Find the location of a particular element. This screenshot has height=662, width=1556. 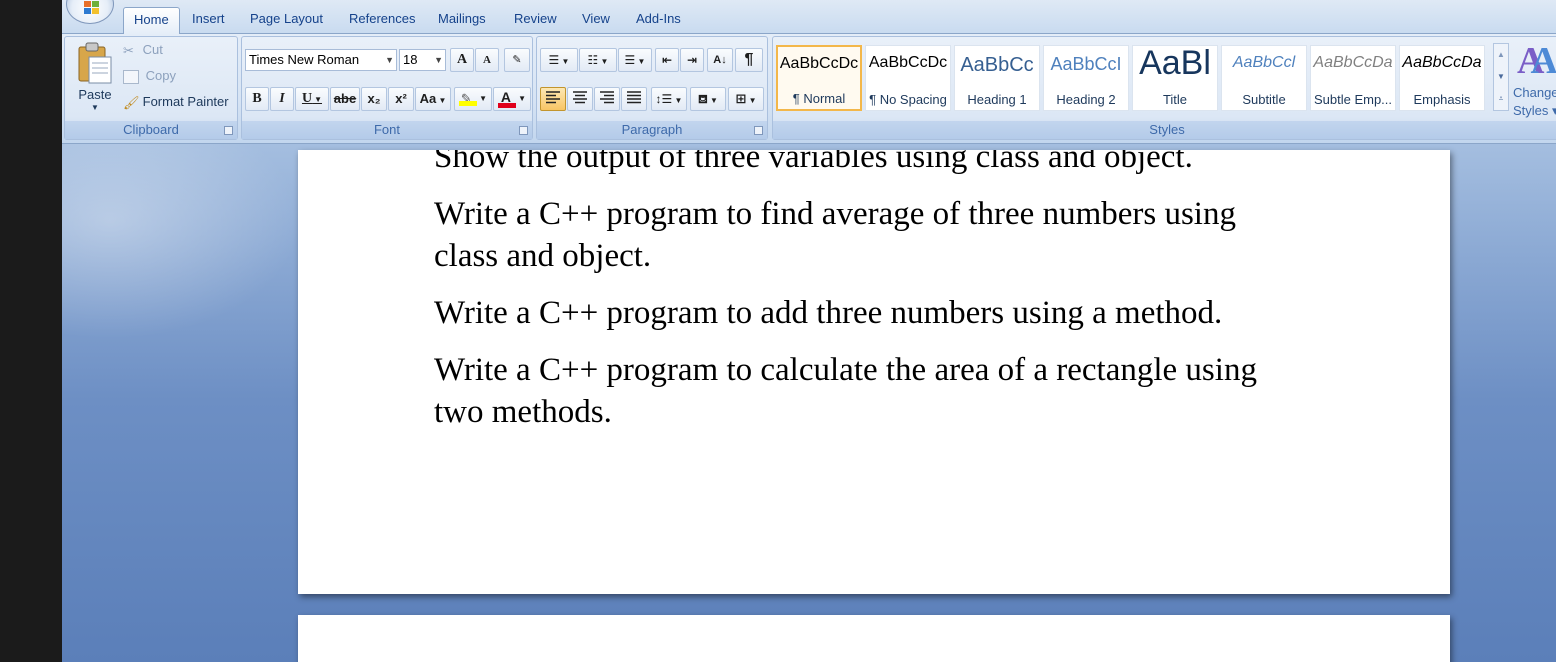

style-sample: AaBbCcI is located at coordinates (1086, 64).